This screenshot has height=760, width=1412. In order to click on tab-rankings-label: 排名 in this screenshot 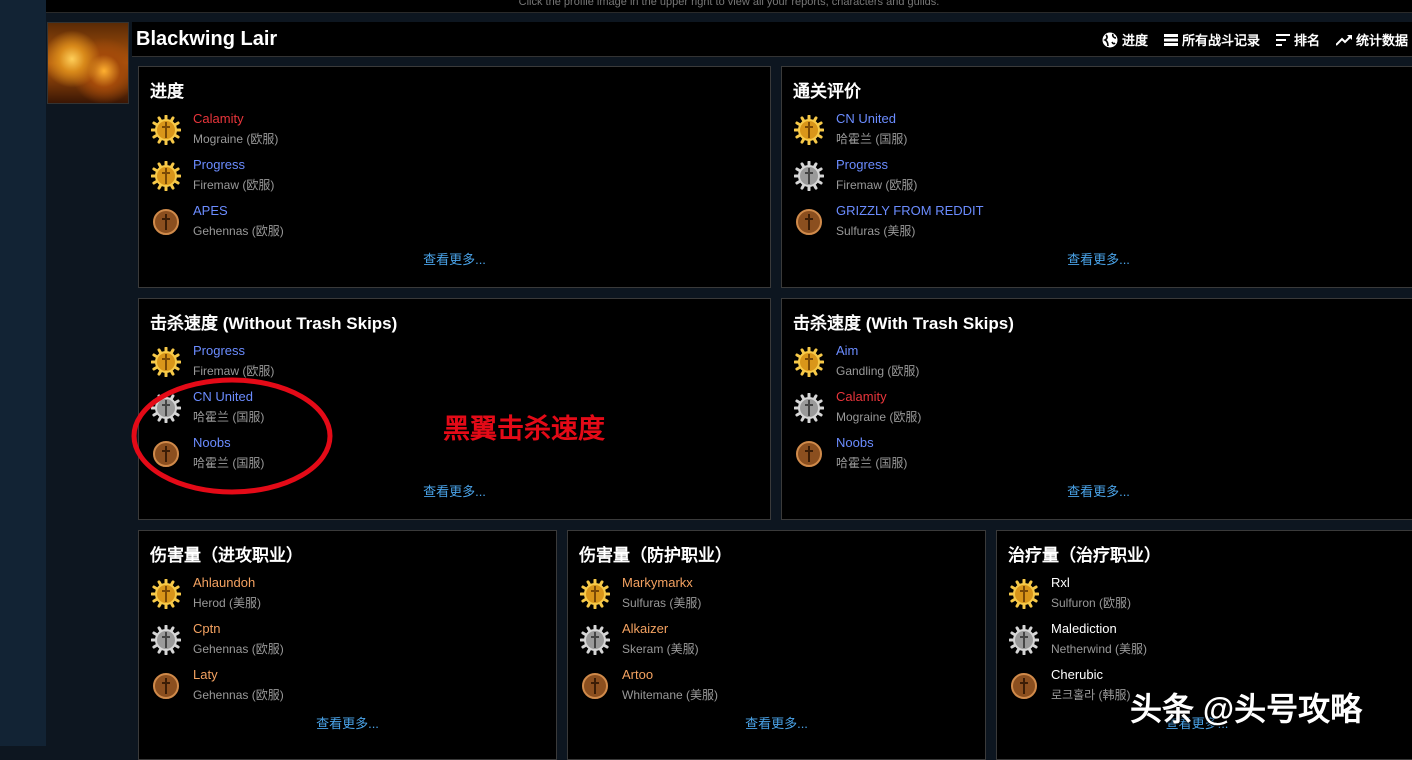, I will do `click(1306, 40)`.